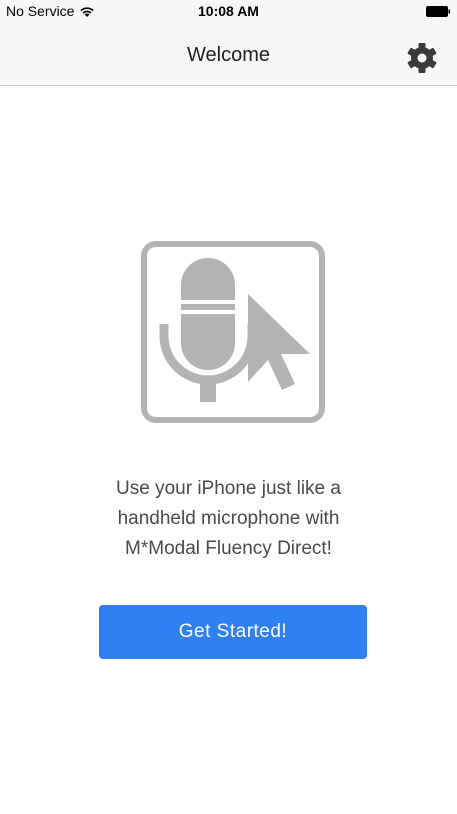  What do you see at coordinates (228, 488) in the screenshot?
I see `message-line: Use your iPhone just like a` at bounding box center [228, 488].